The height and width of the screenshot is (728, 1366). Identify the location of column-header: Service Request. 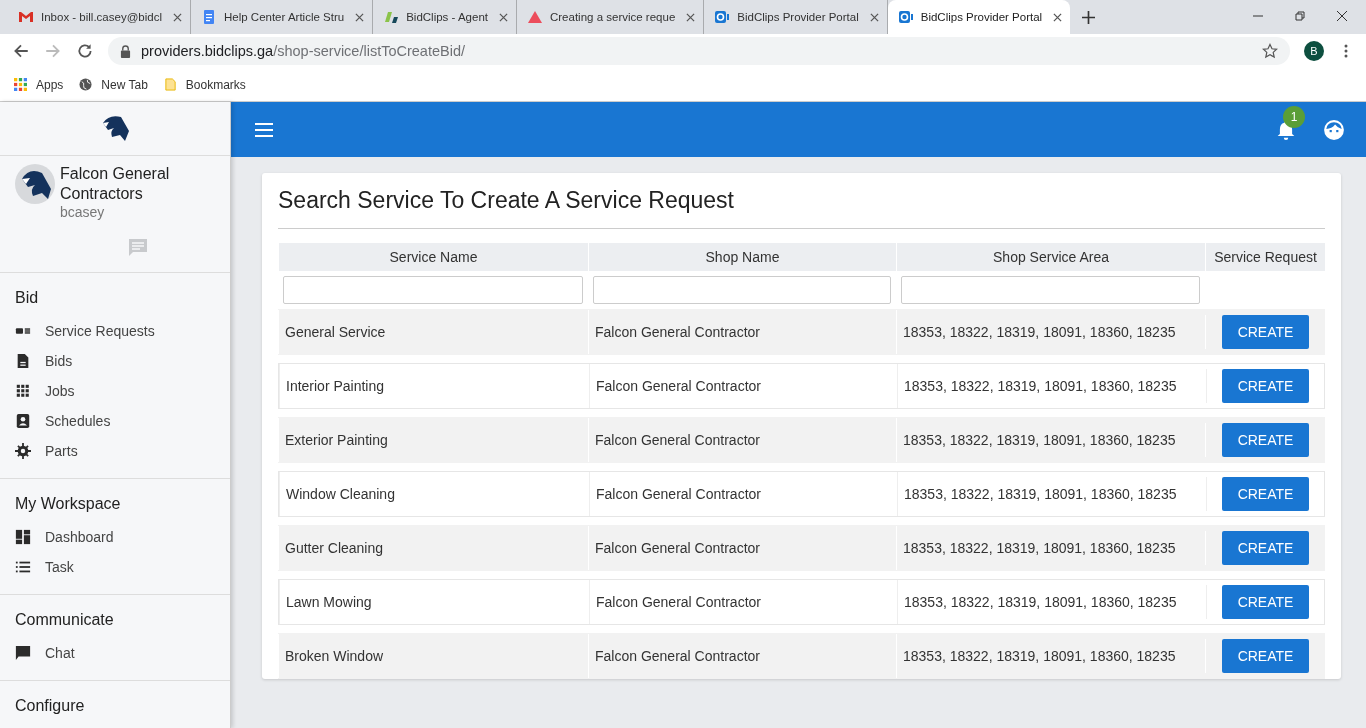
(1265, 257).